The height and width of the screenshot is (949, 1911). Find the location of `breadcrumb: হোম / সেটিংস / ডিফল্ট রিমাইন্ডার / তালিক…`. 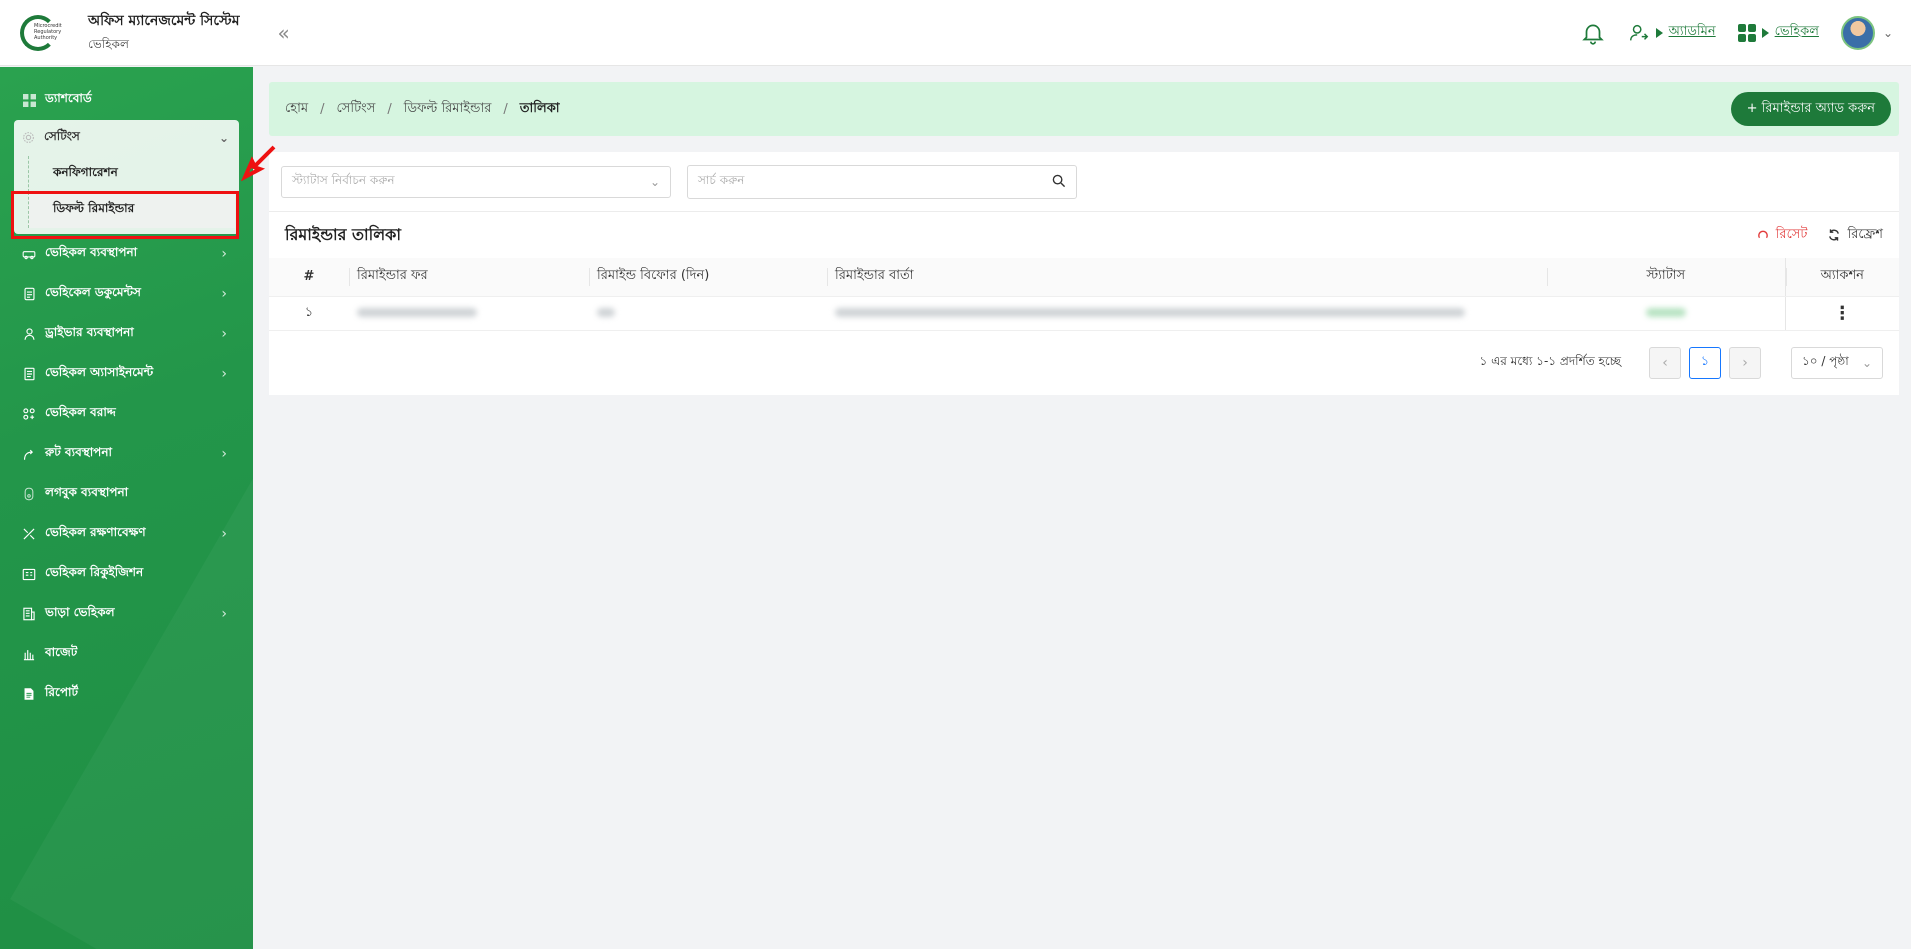

breadcrumb: হোম / সেটিংস / ডিফল্ট রিমাইন্ডার / তালিক… is located at coordinates (1084, 109).